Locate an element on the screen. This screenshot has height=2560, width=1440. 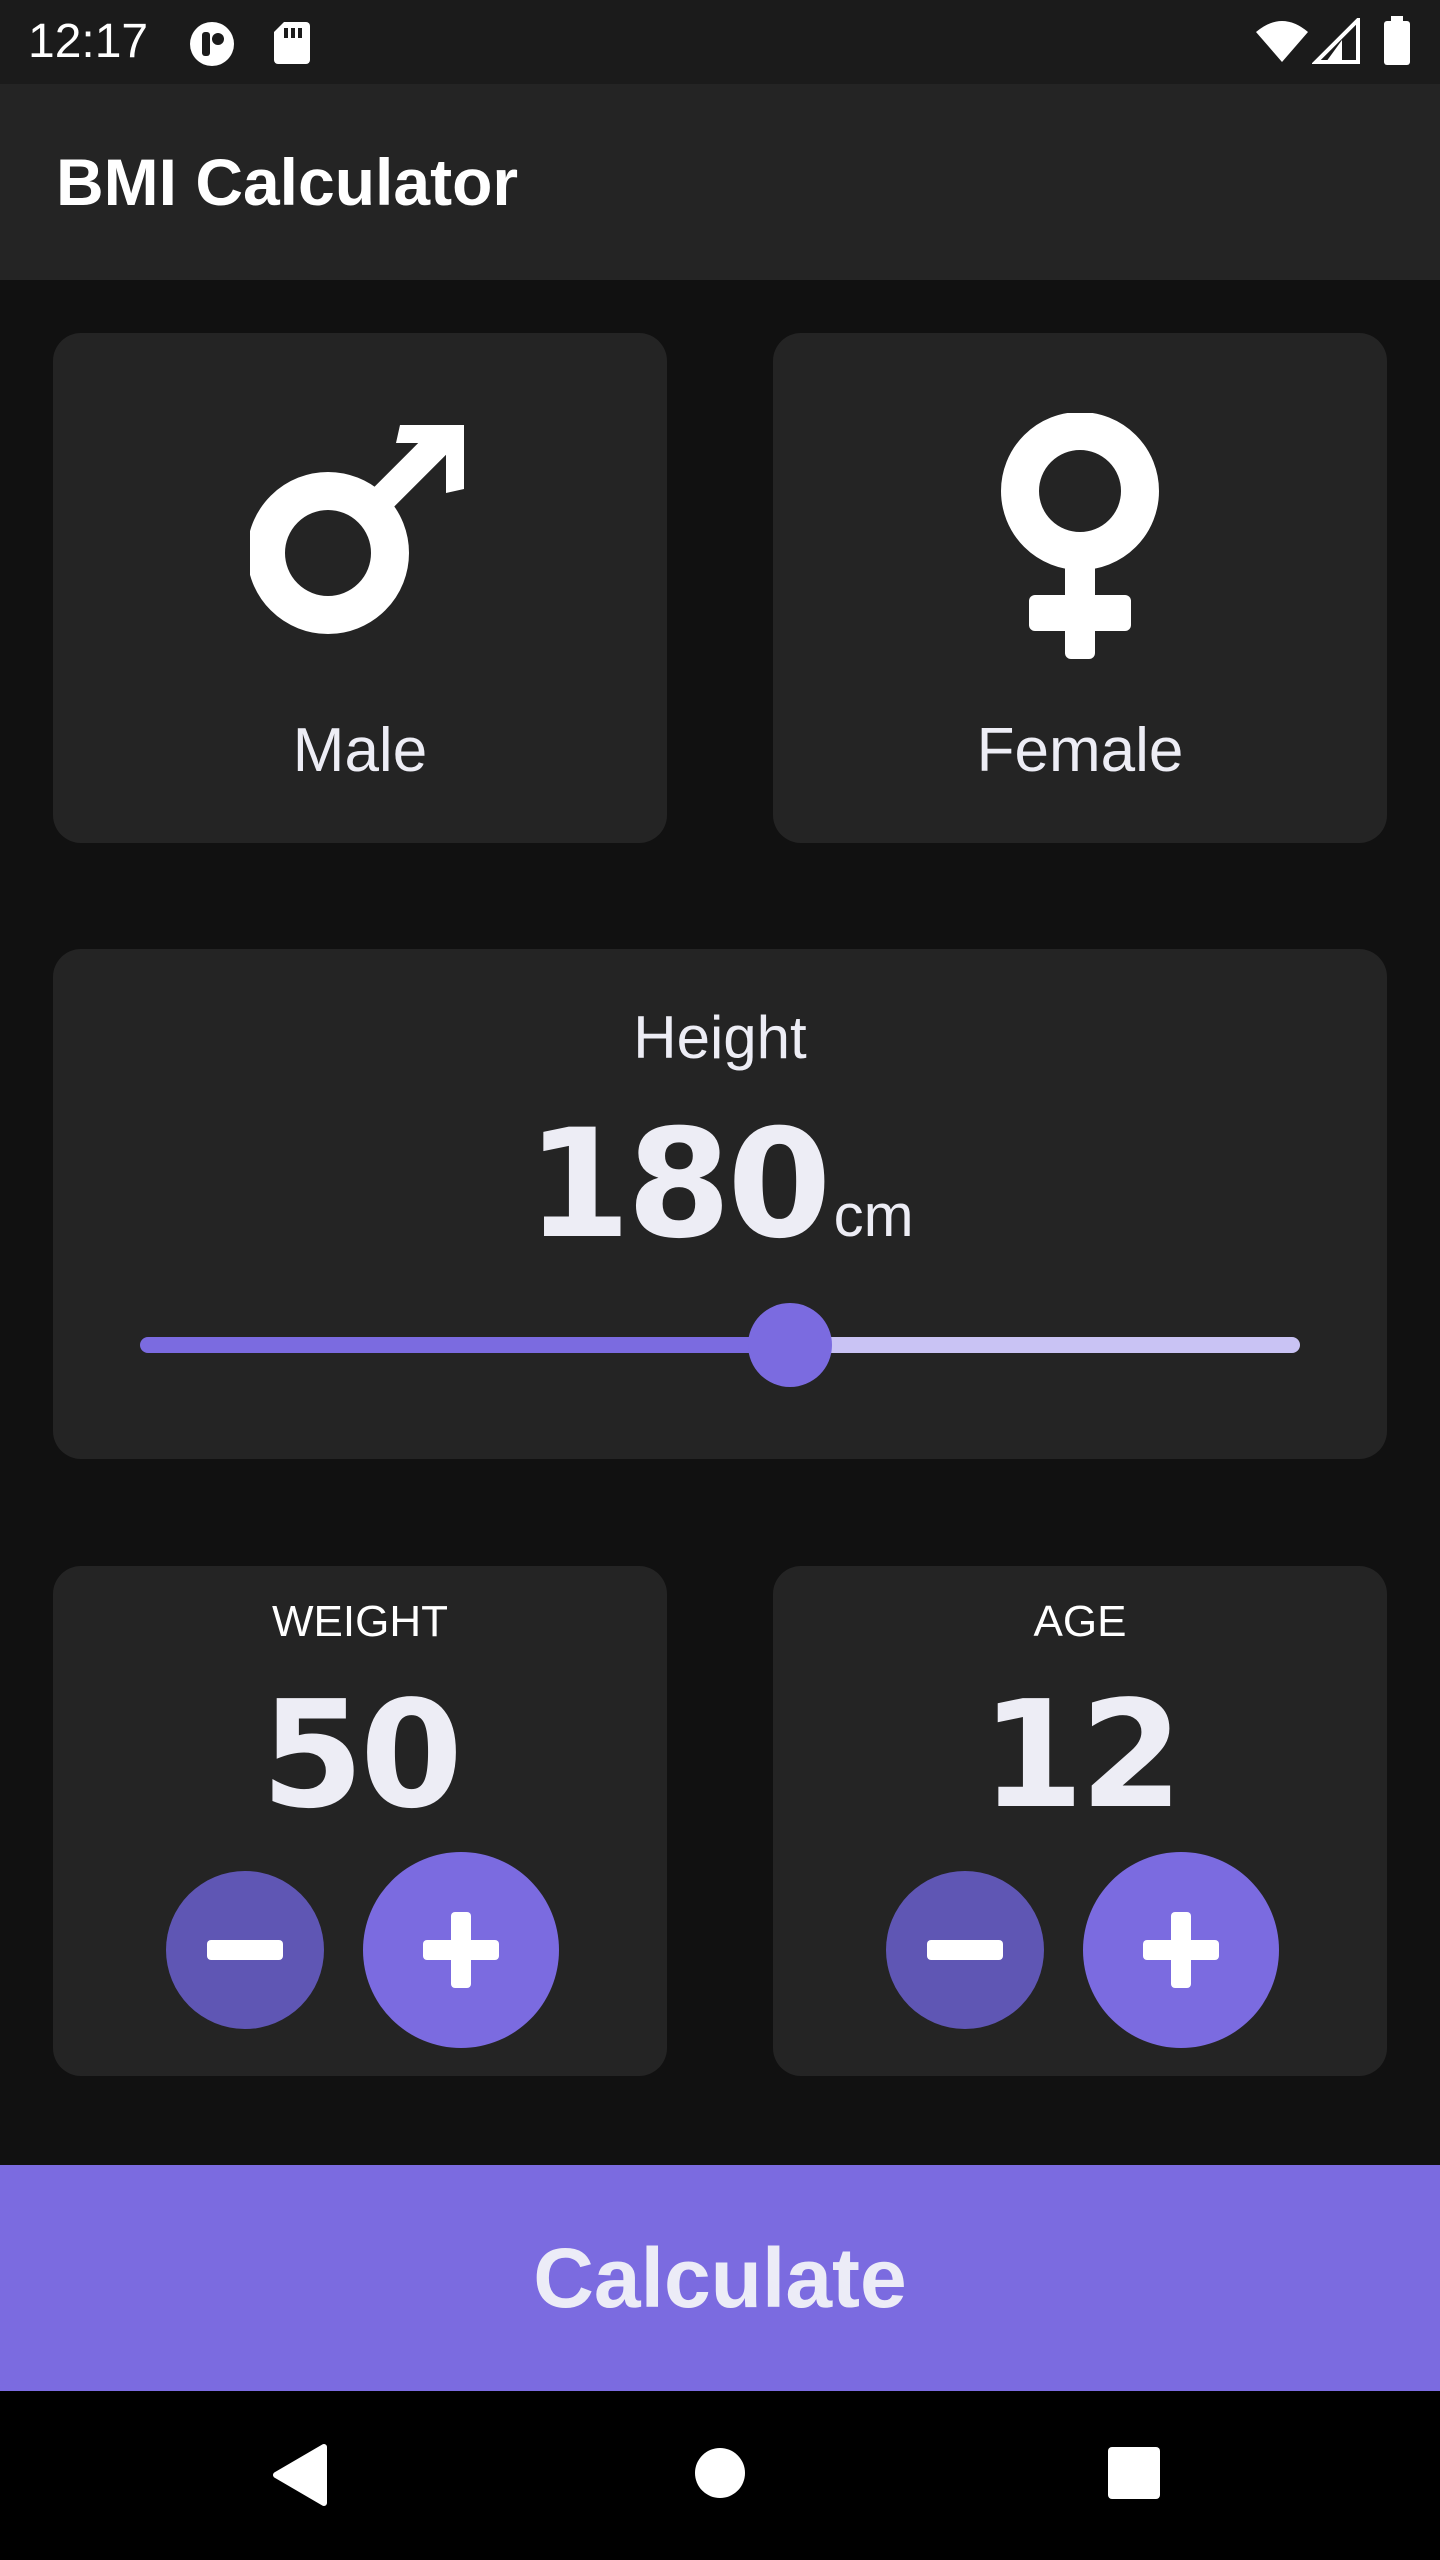
back-icon is located at coordinates (300, 2475).